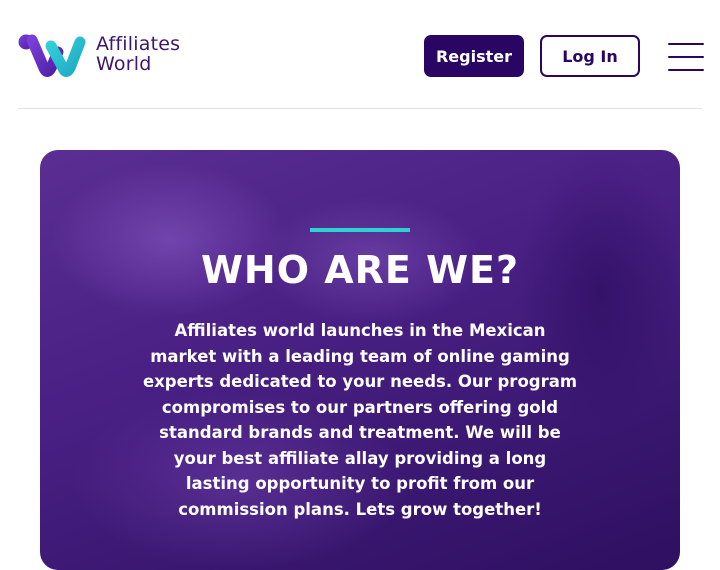  I want to click on login-button: Log In, so click(590, 56).